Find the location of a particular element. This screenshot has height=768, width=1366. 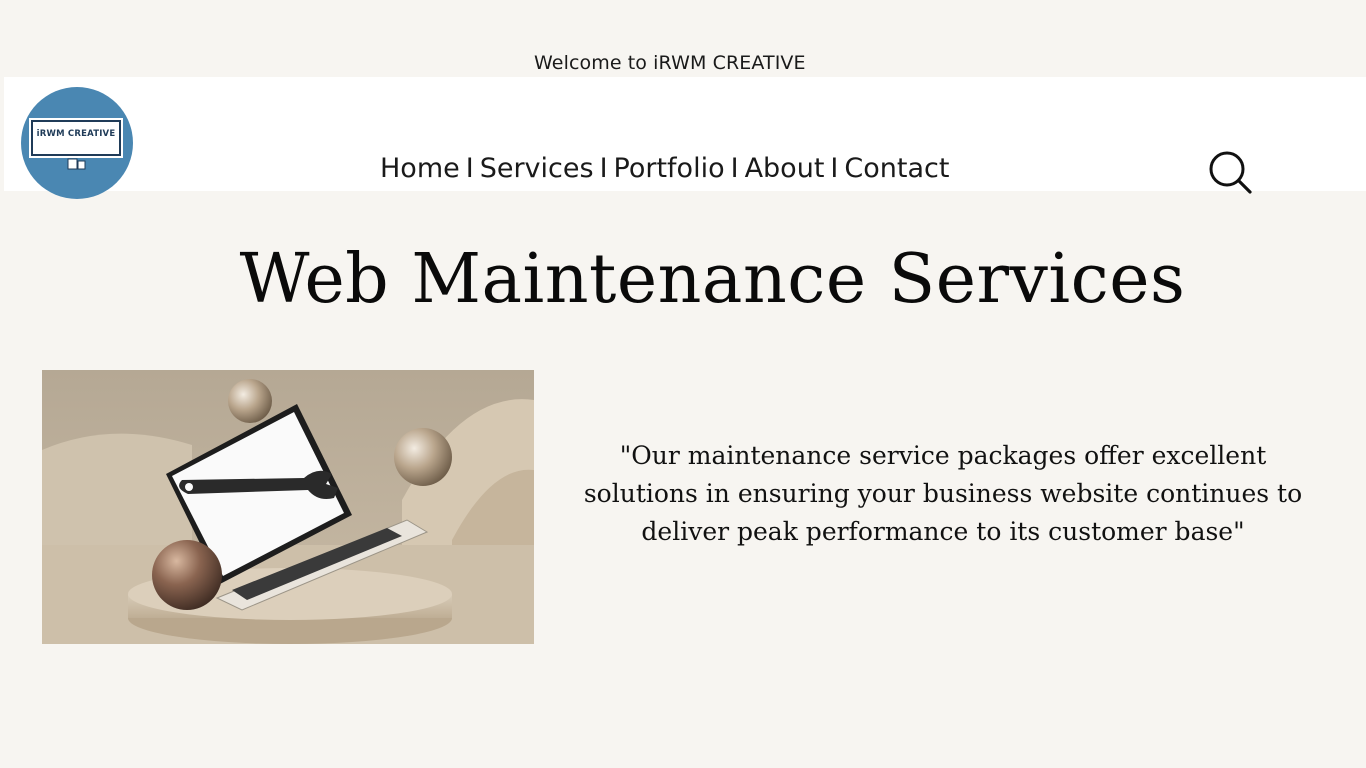

search-icon is located at coordinates (1230, 172).